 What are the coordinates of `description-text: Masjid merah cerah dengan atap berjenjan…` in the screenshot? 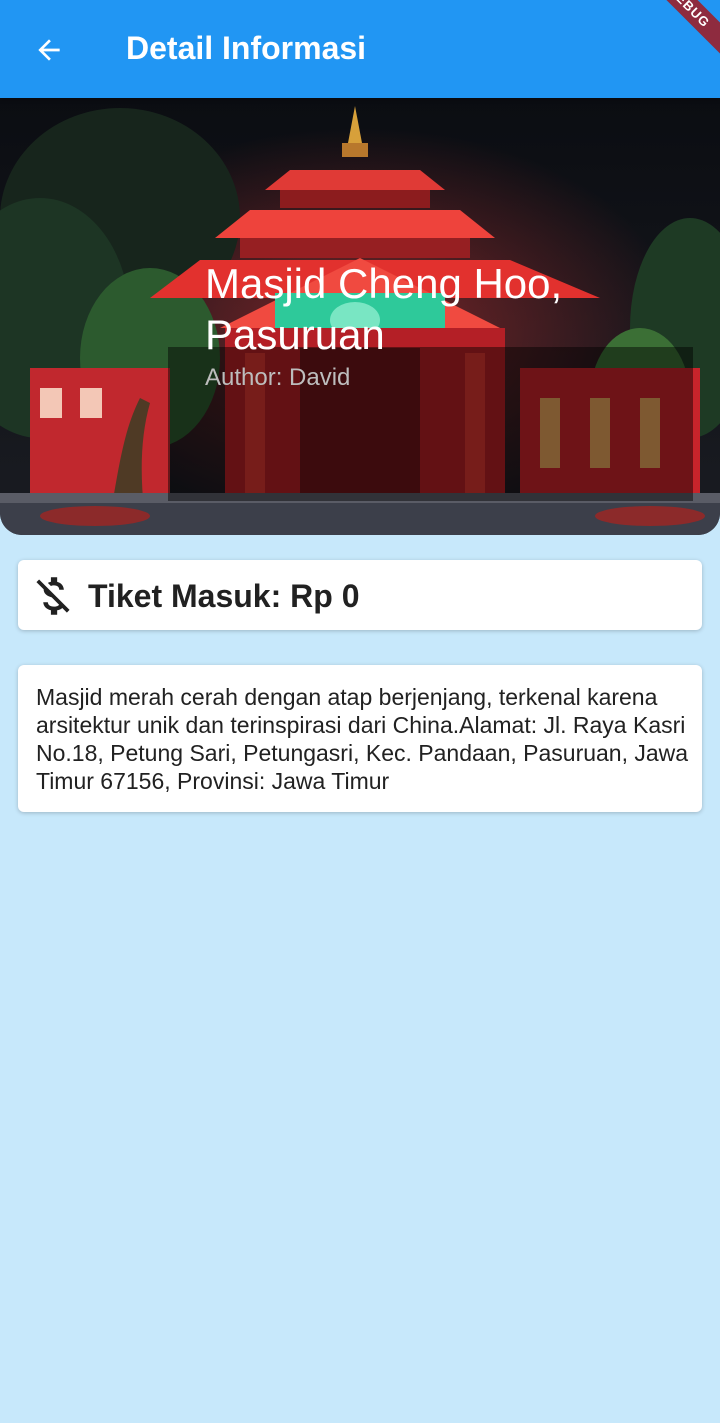 It's located at (362, 739).